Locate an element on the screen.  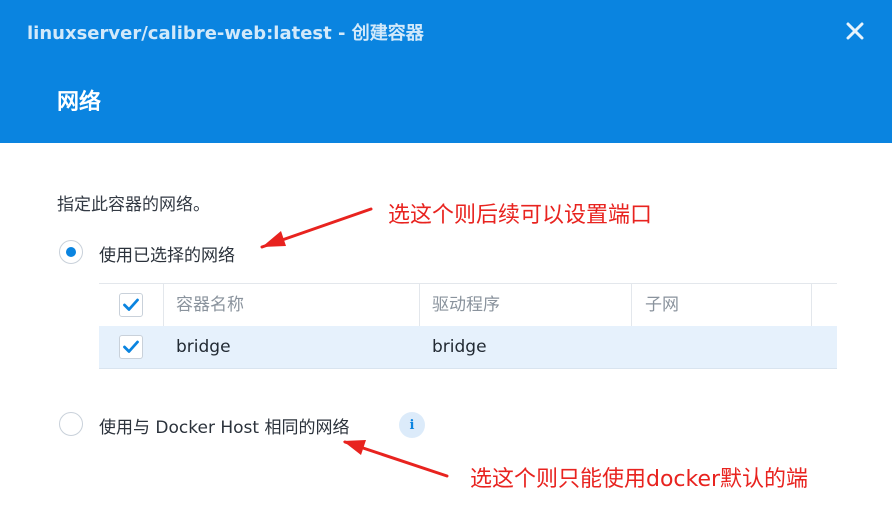
cell-container-name: bridge is located at coordinates (203, 347).